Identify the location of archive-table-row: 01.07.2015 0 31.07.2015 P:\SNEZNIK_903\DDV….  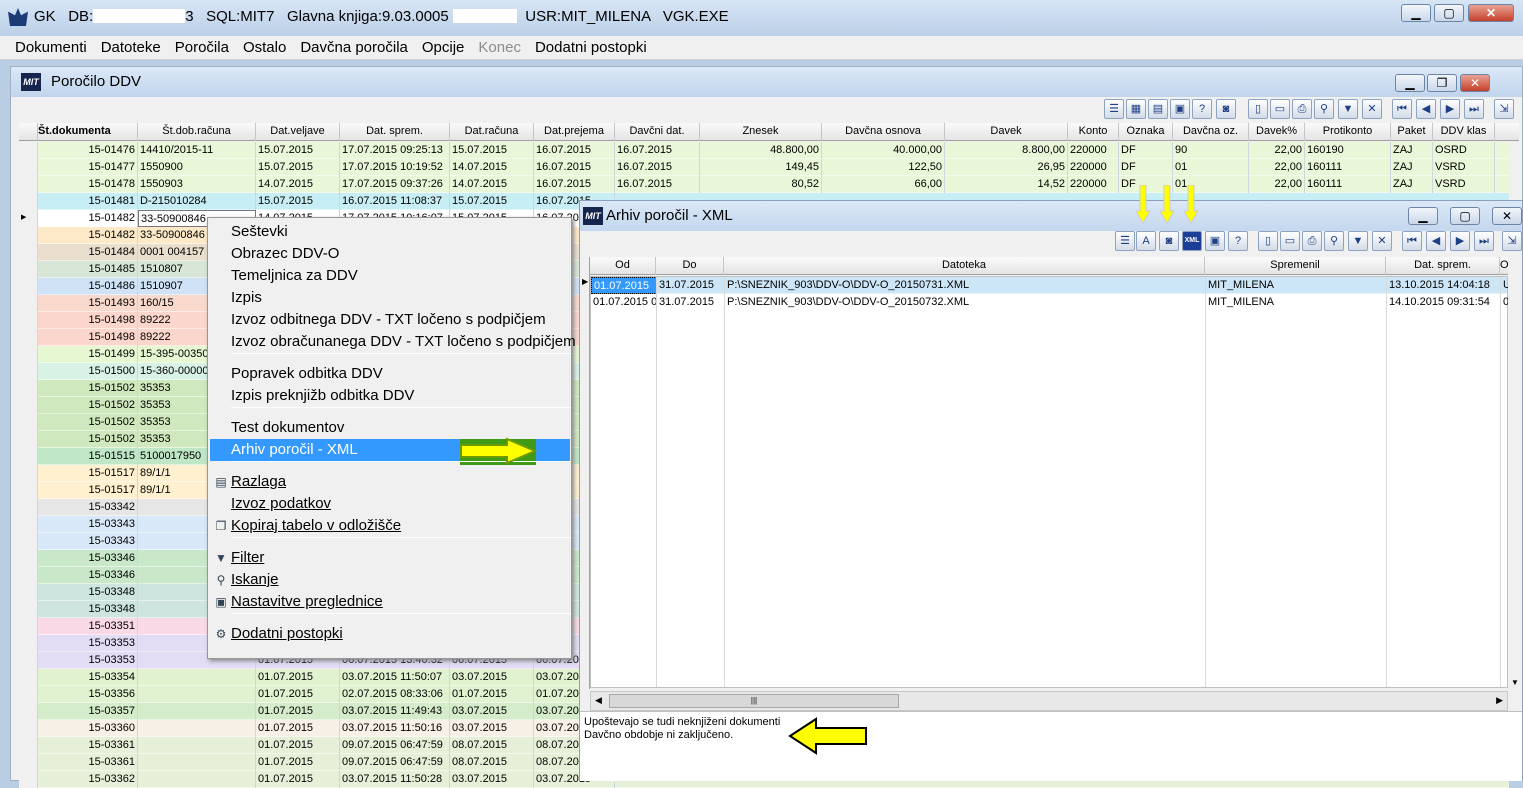
(1051, 302).